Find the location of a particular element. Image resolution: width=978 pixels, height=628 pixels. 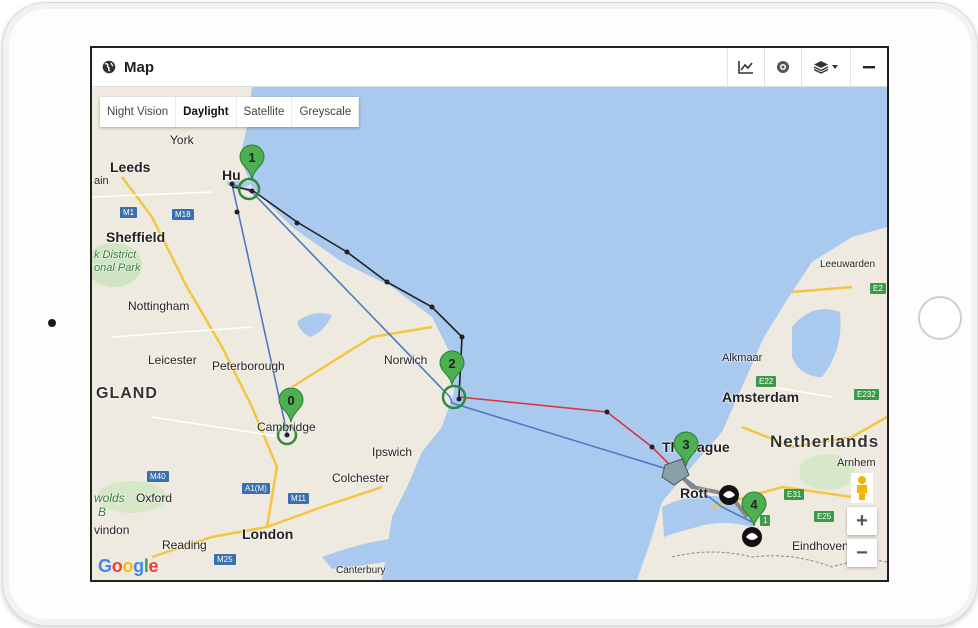

chart-button is located at coordinates (745, 67).